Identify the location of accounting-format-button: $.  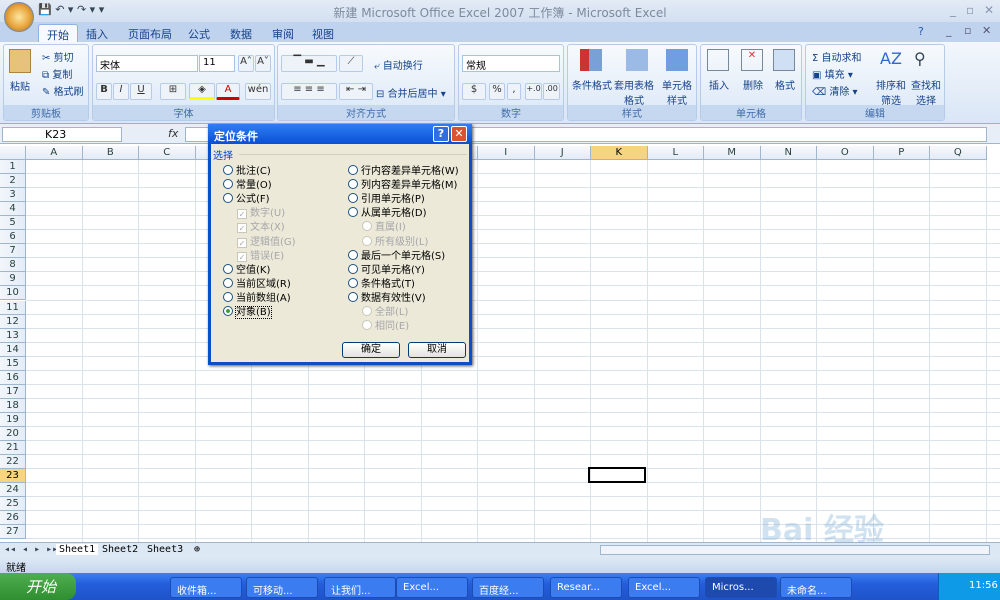
(474, 91).